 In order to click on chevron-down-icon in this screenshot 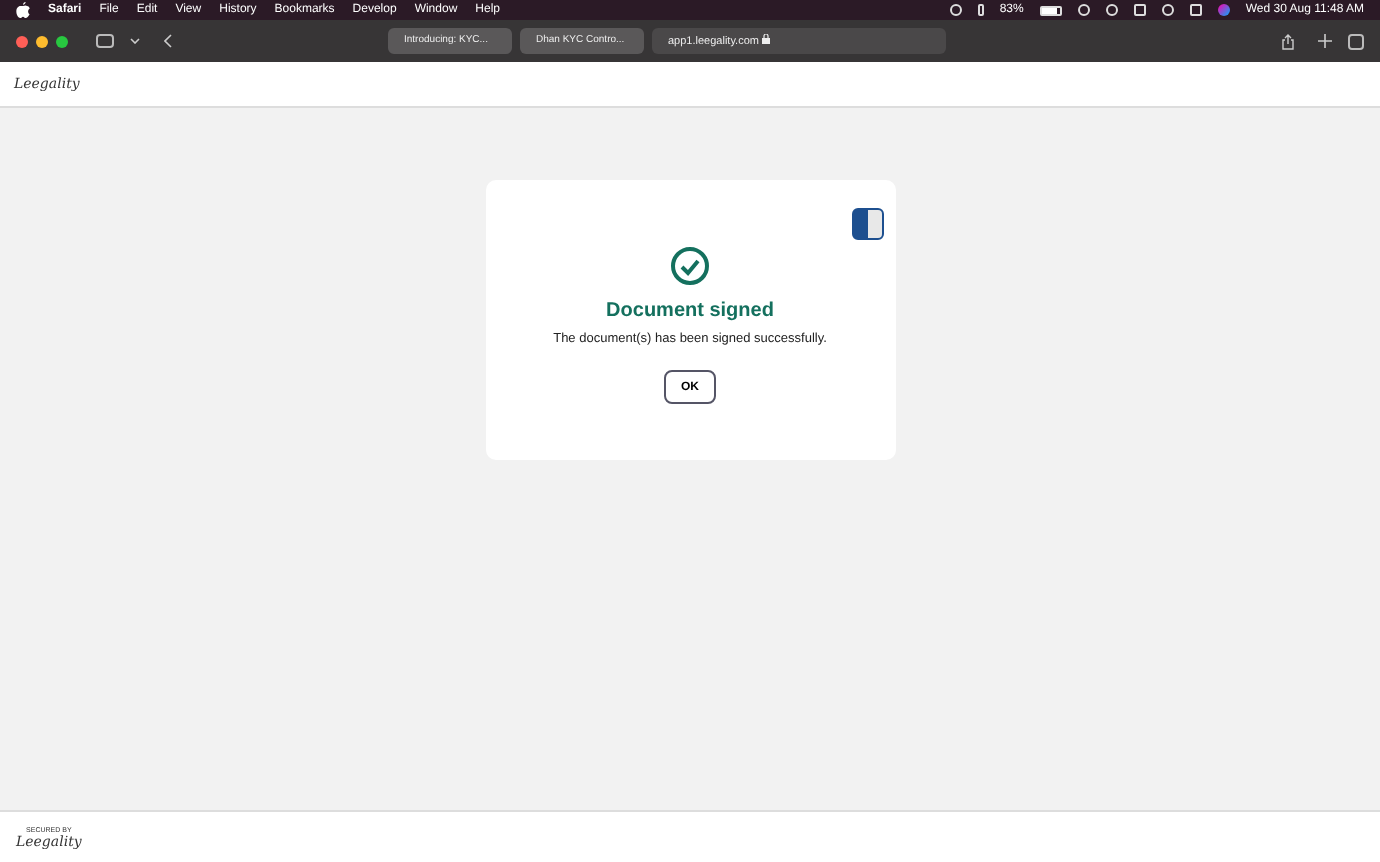, I will do `click(135, 41)`.